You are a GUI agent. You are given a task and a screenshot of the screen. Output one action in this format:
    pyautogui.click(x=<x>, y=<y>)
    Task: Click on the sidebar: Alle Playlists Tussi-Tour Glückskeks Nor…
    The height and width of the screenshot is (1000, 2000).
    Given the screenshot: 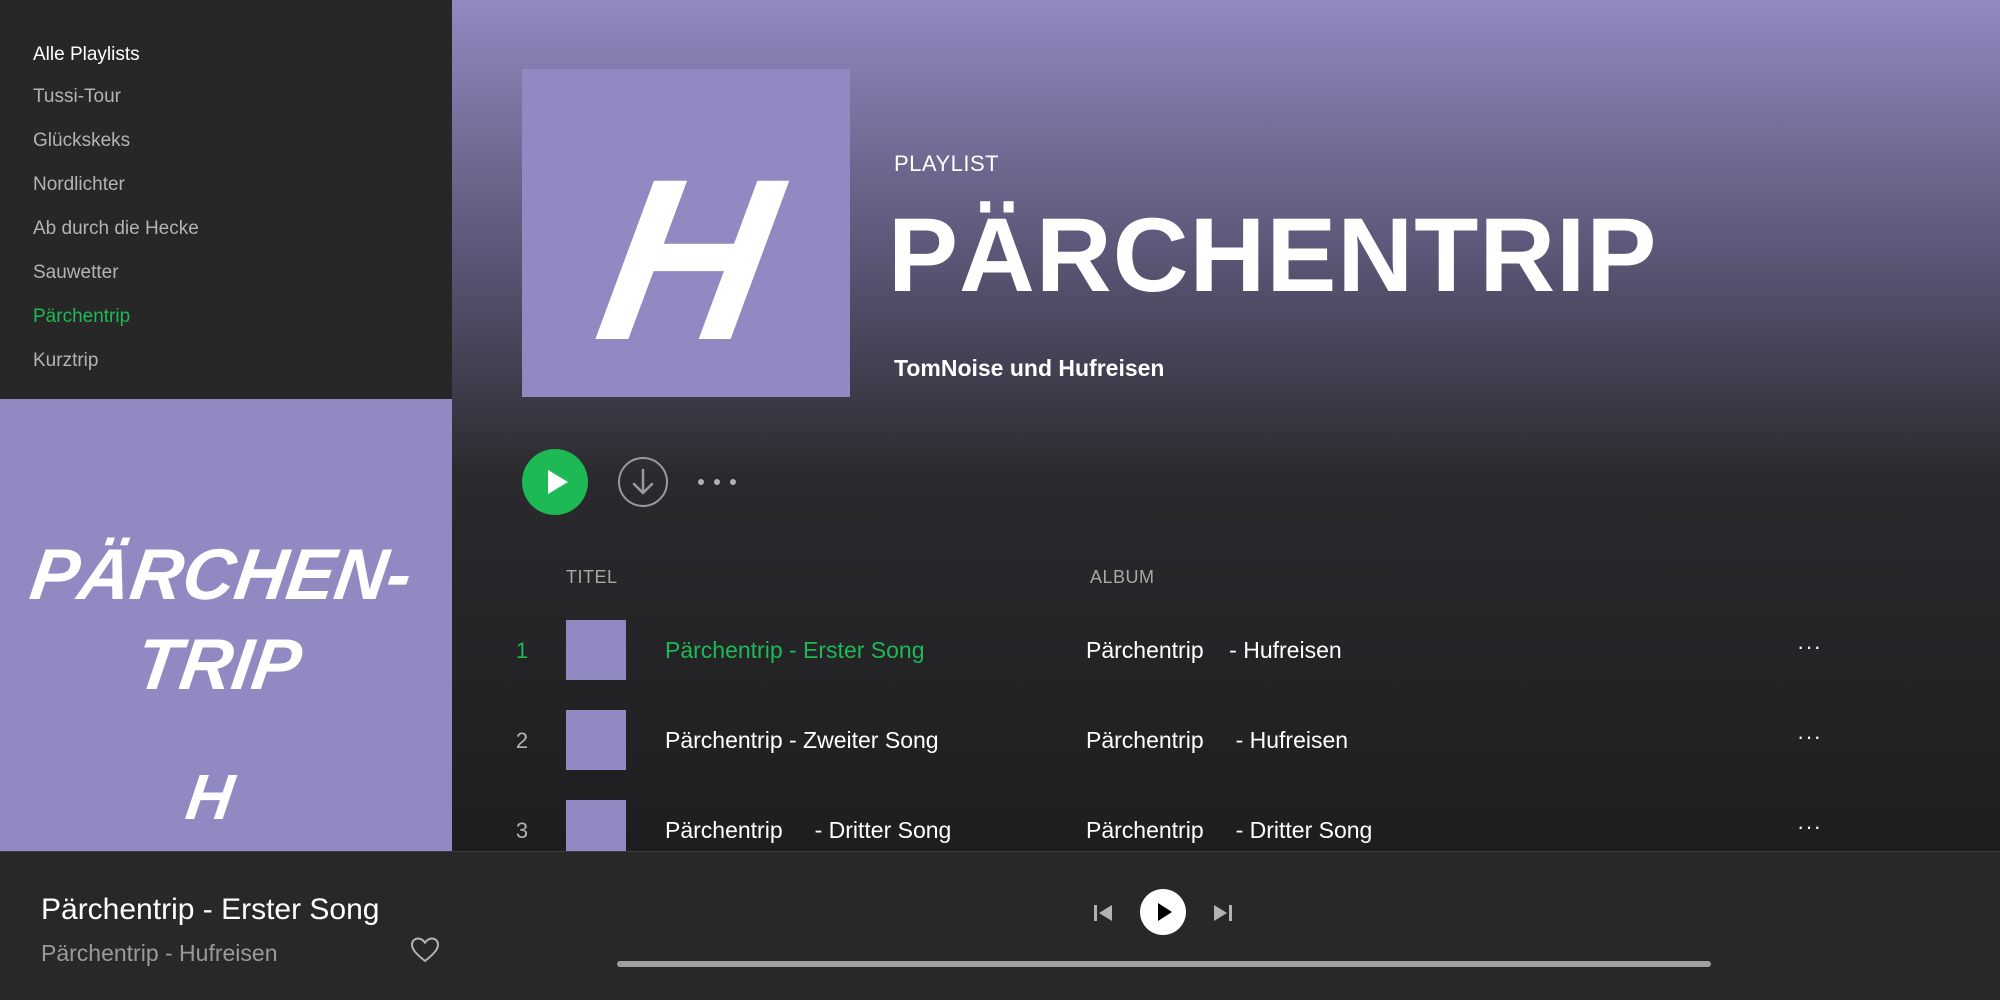 What is the action you would take?
    pyautogui.click(x=226, y=199)
    